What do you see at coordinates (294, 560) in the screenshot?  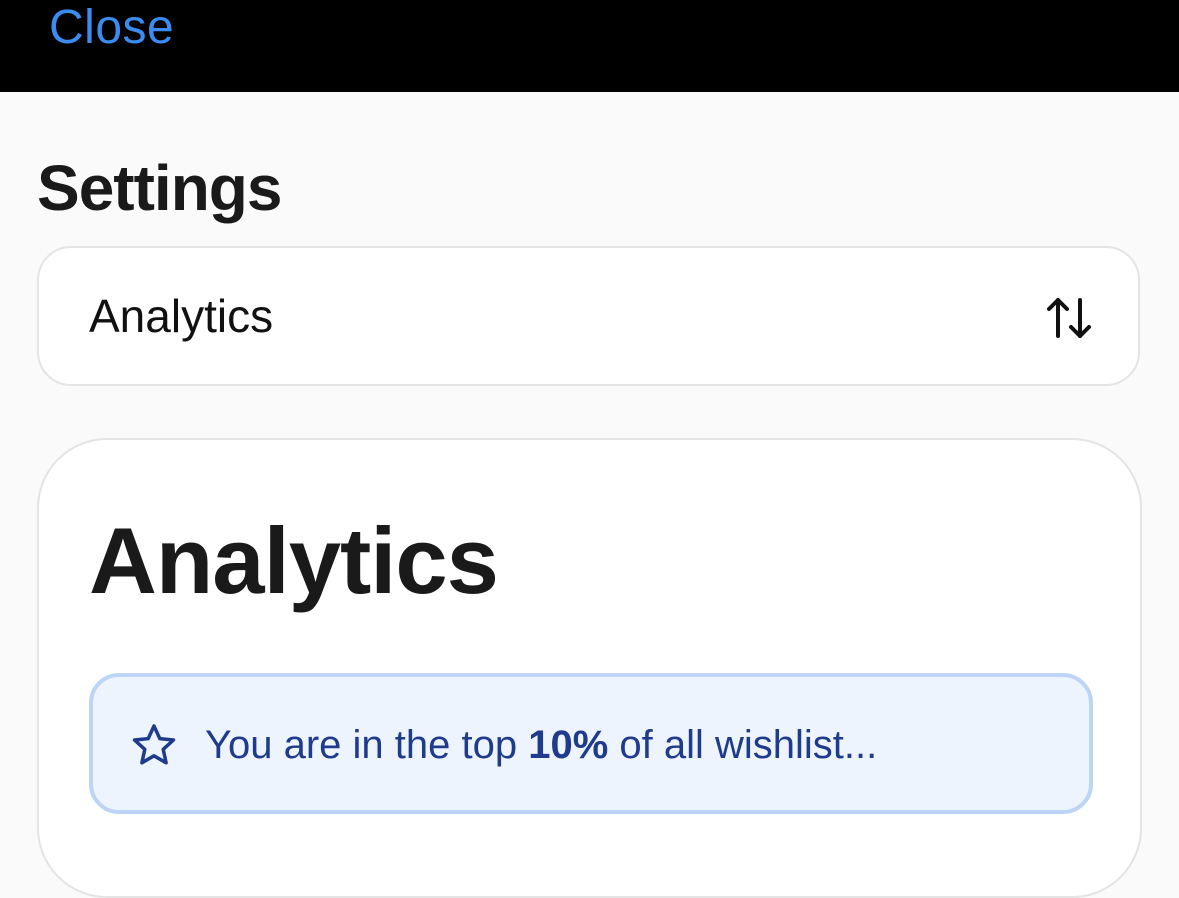 I see `analytics-title: Analytics` at bounding box center [294, 560].